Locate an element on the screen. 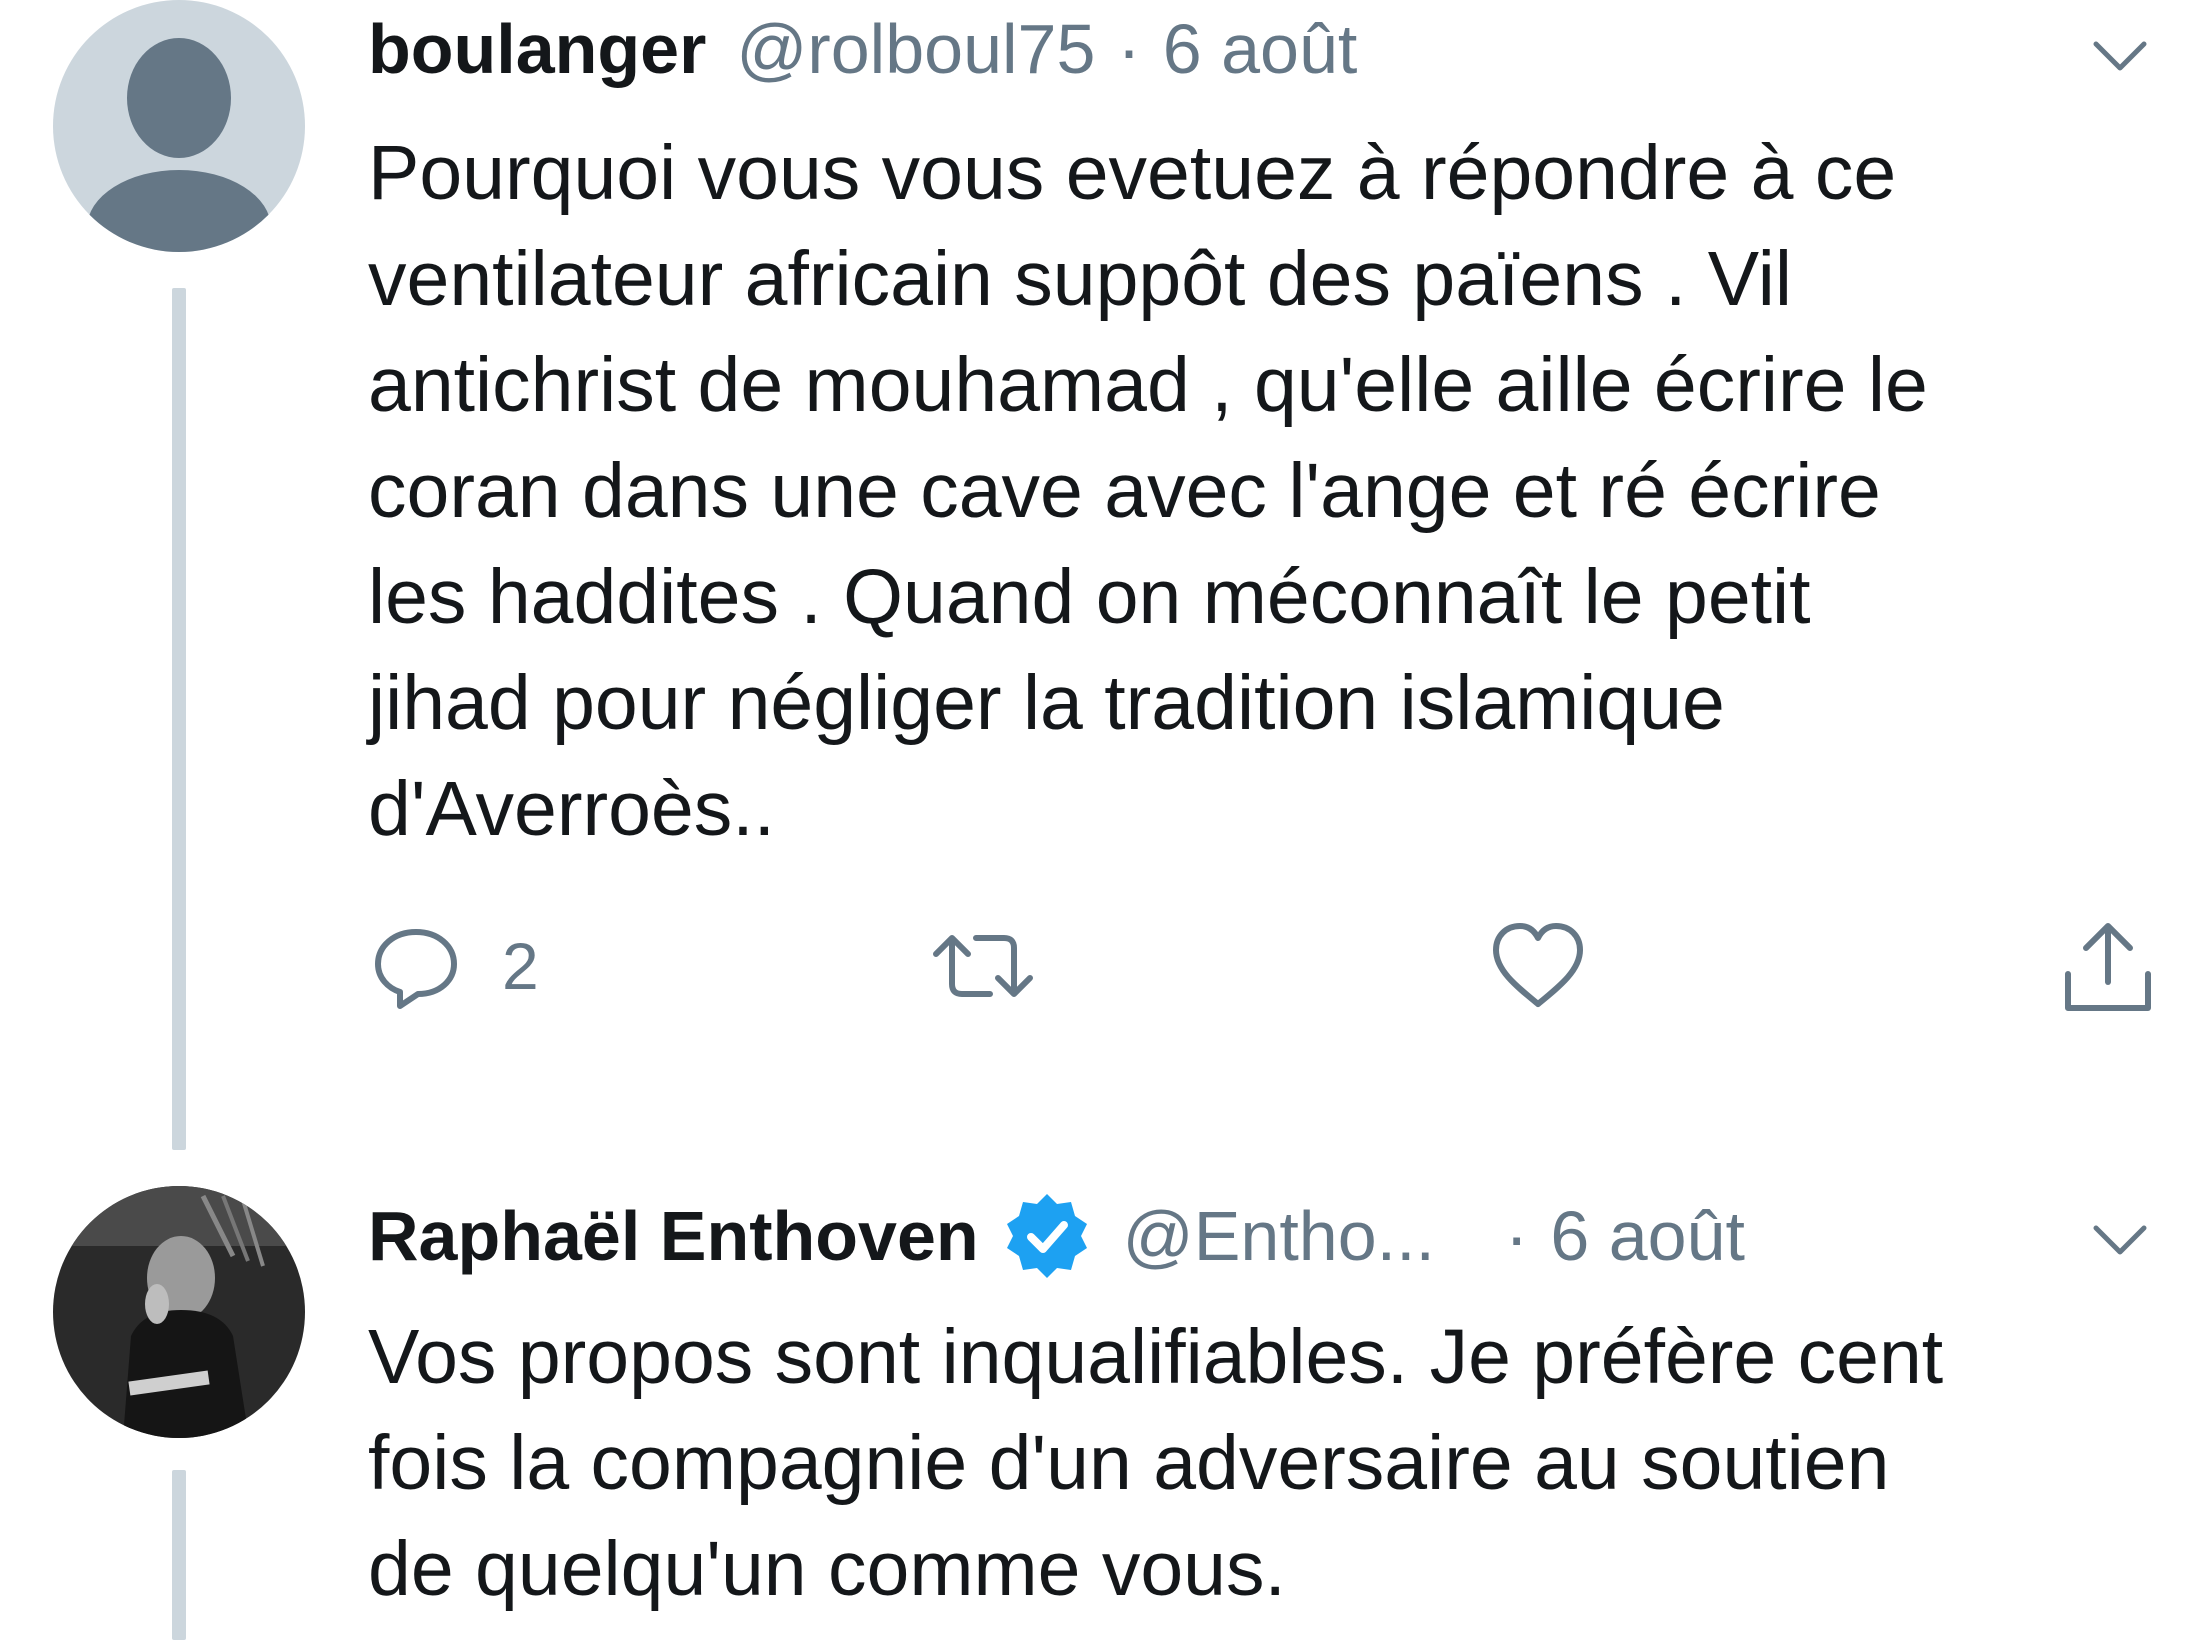 This screenshot has width=2200, height=1640. share-icon is located at coordinates (2108, 967).